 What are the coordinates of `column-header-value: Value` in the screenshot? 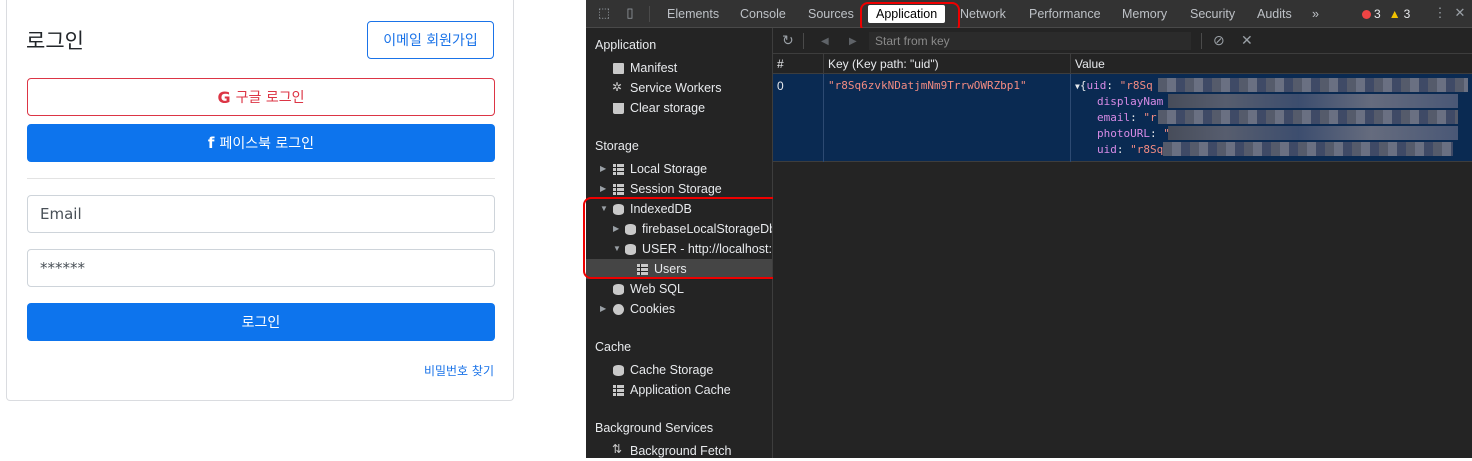 It's located at (1090, 64).